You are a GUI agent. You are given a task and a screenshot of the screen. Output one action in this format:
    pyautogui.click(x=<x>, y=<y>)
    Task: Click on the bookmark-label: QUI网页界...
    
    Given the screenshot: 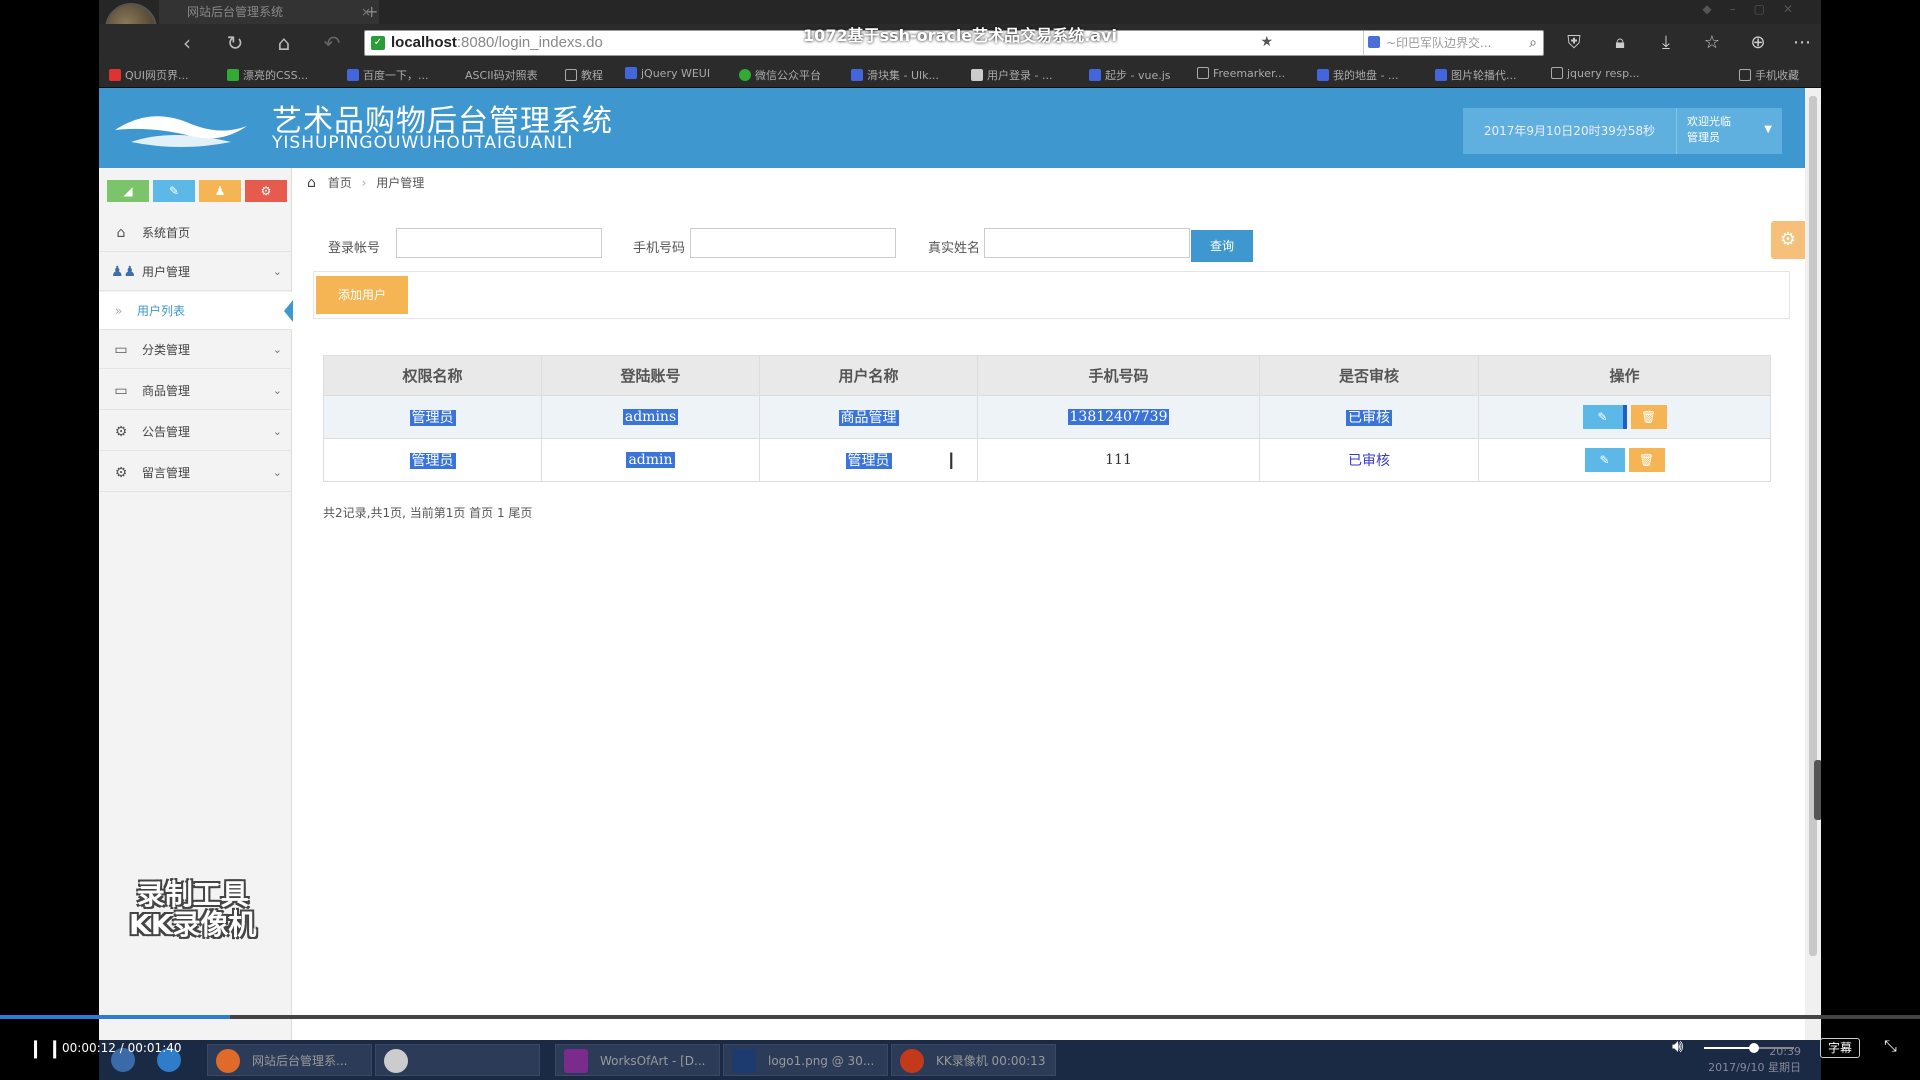 What is the action you would take?
    pyautogui.click(x=157, y=75)
    